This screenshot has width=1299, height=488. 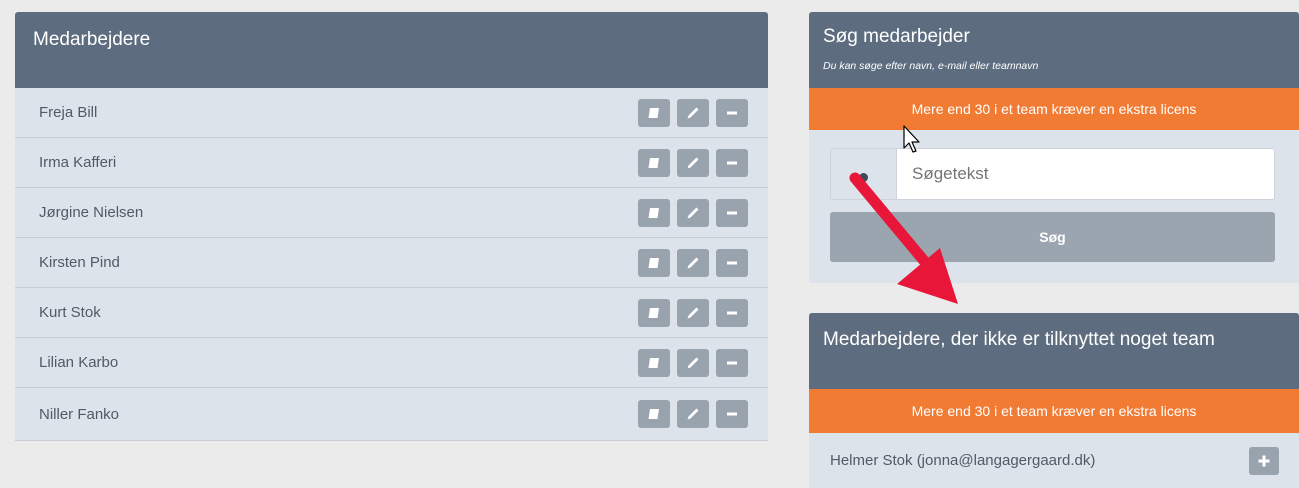 I want to click on search-panel-title: Søg medarbejder, so click(x=896, y=36).